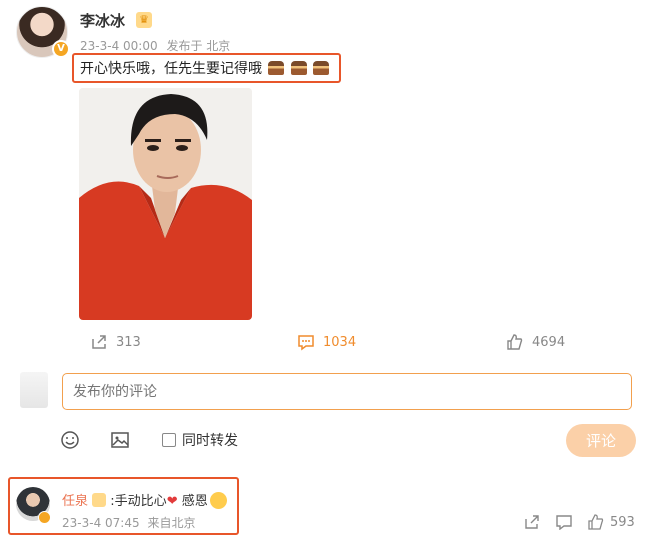 The height and width of the screenshot is (539, 660). Describe the element at coordinates (340, 342) in the screenshot. I see `comment-count: 1034` at that location.